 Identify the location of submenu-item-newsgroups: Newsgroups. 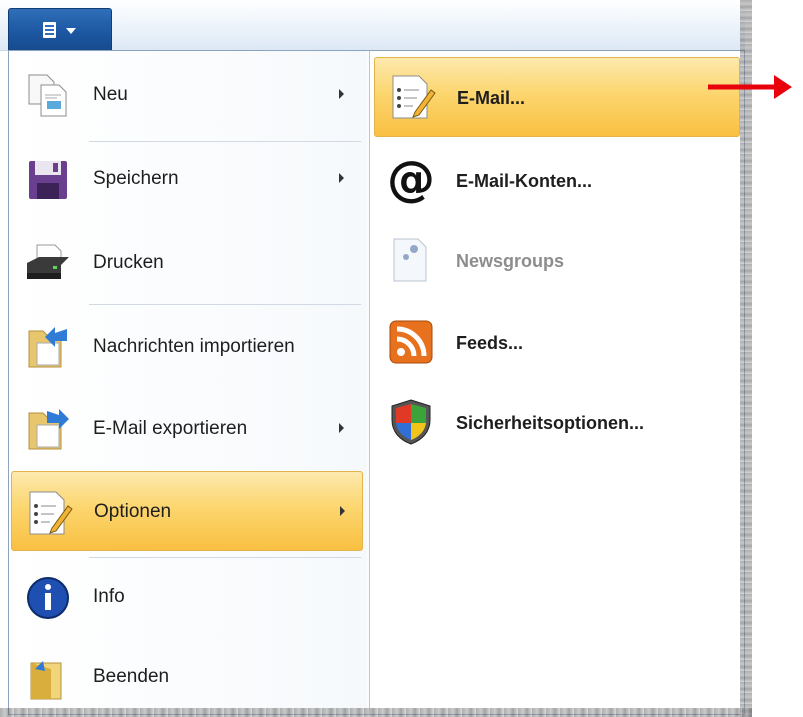
(557, 261).